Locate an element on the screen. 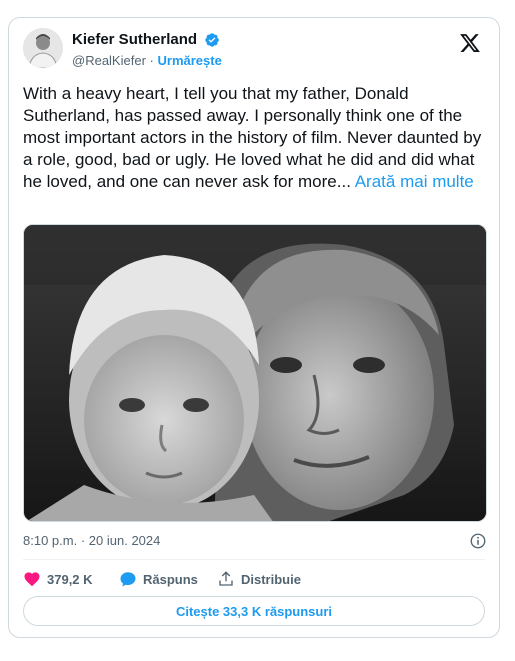 The width and height of the screenshot is (515, 661). author-display-name: Kiefer Sutherland is located at coordinates (134, 40).